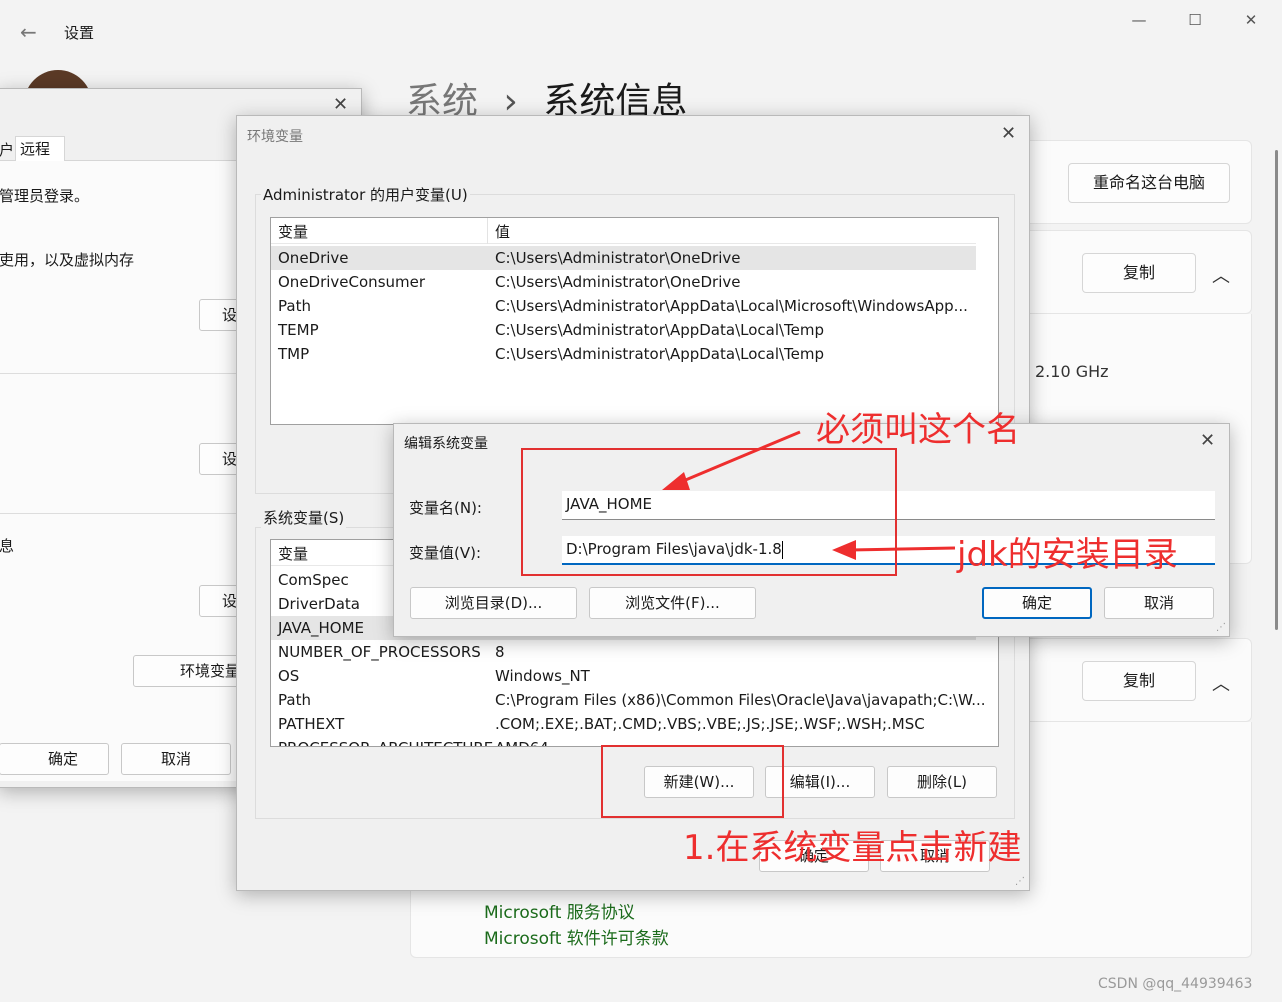  Describe the element at coordinates (844, 550) in the screenshot. I see `arrow-head-jdk` at that location.